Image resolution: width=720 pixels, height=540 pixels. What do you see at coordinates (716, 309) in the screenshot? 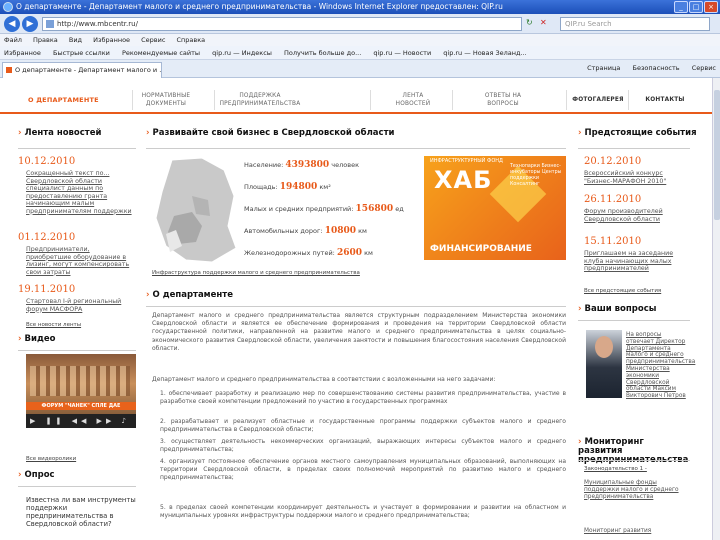
I see `vertical-scrollbar` at bounding box center [716, 309].